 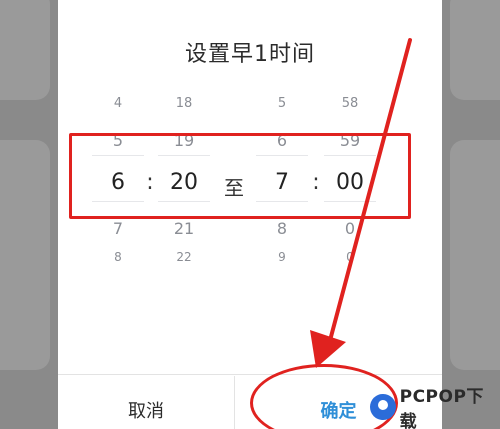 I want to click on selection-highlight-box, so click(x=240, y=176).